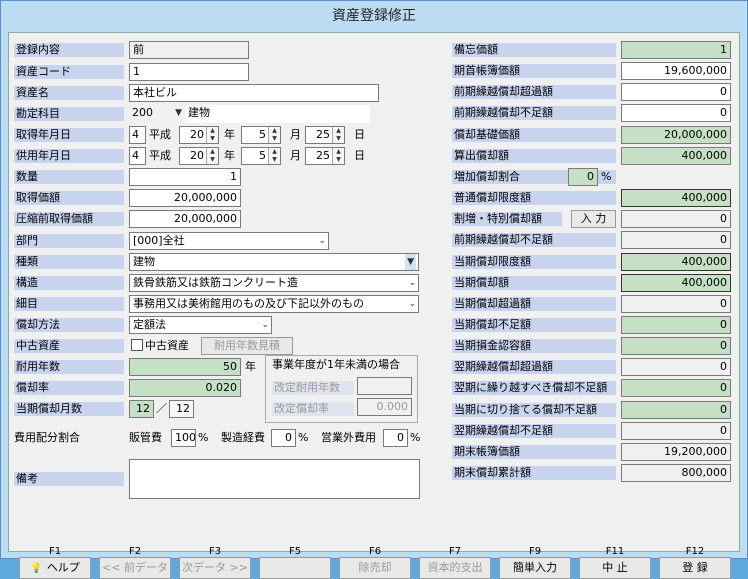  I want to click on kyouyo-era-code: 4, so click(137, 156).